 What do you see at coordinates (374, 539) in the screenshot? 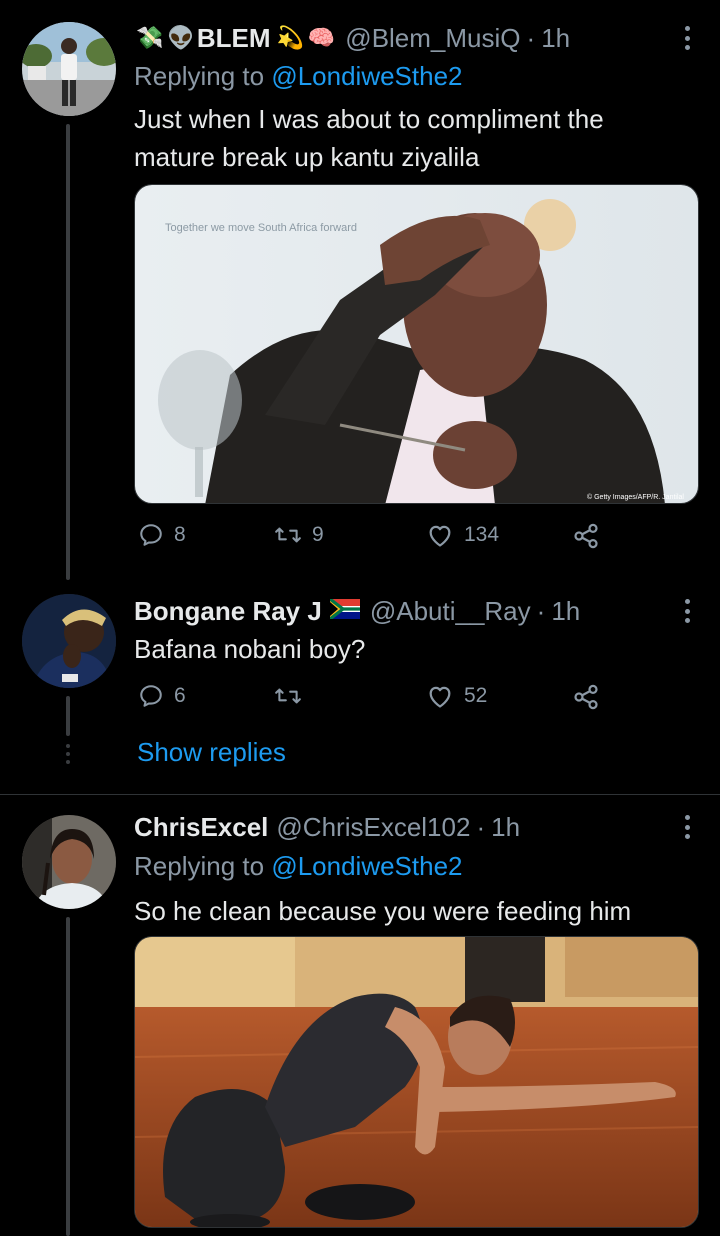
I see `tweet-actions: 8 9 134` at bounding box center [374, 539].